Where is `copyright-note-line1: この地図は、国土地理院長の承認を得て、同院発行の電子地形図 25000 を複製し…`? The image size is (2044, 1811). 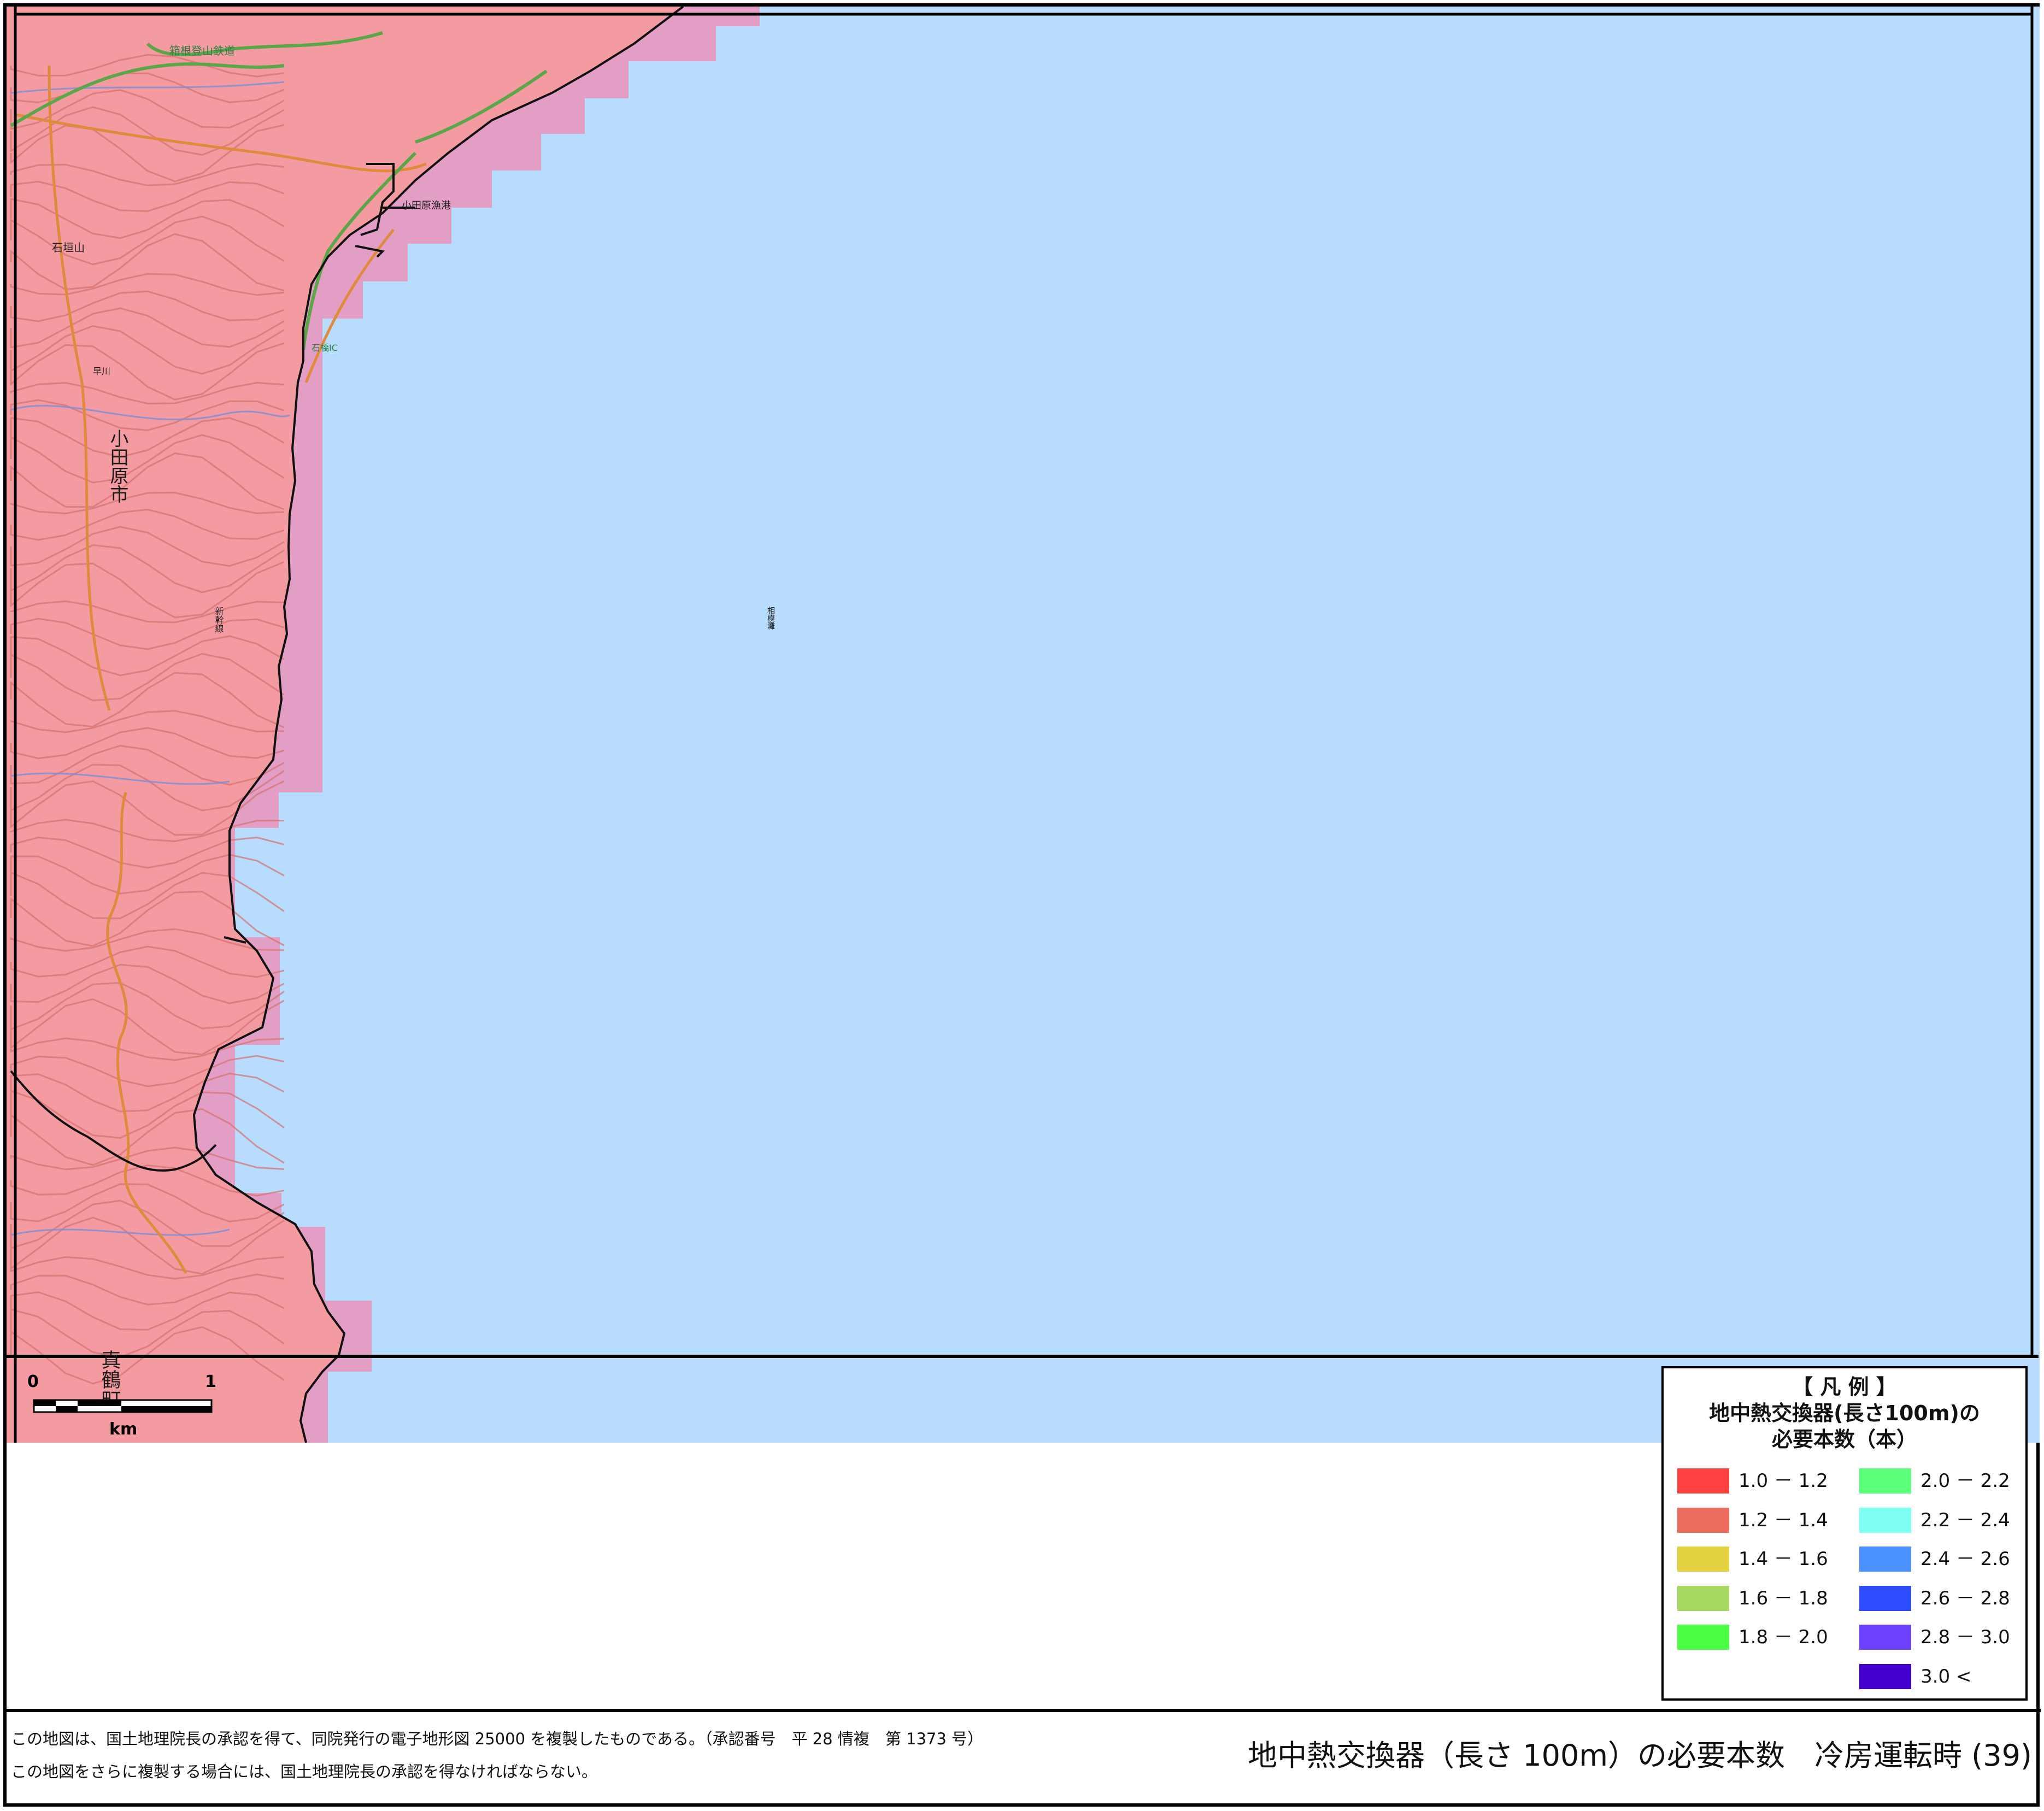
copyright-note-line1: この地図は、国土地理院長の承認を得て、同院発行の電子地形図 25000 を複製し… is located at coordinates (497, 1739).